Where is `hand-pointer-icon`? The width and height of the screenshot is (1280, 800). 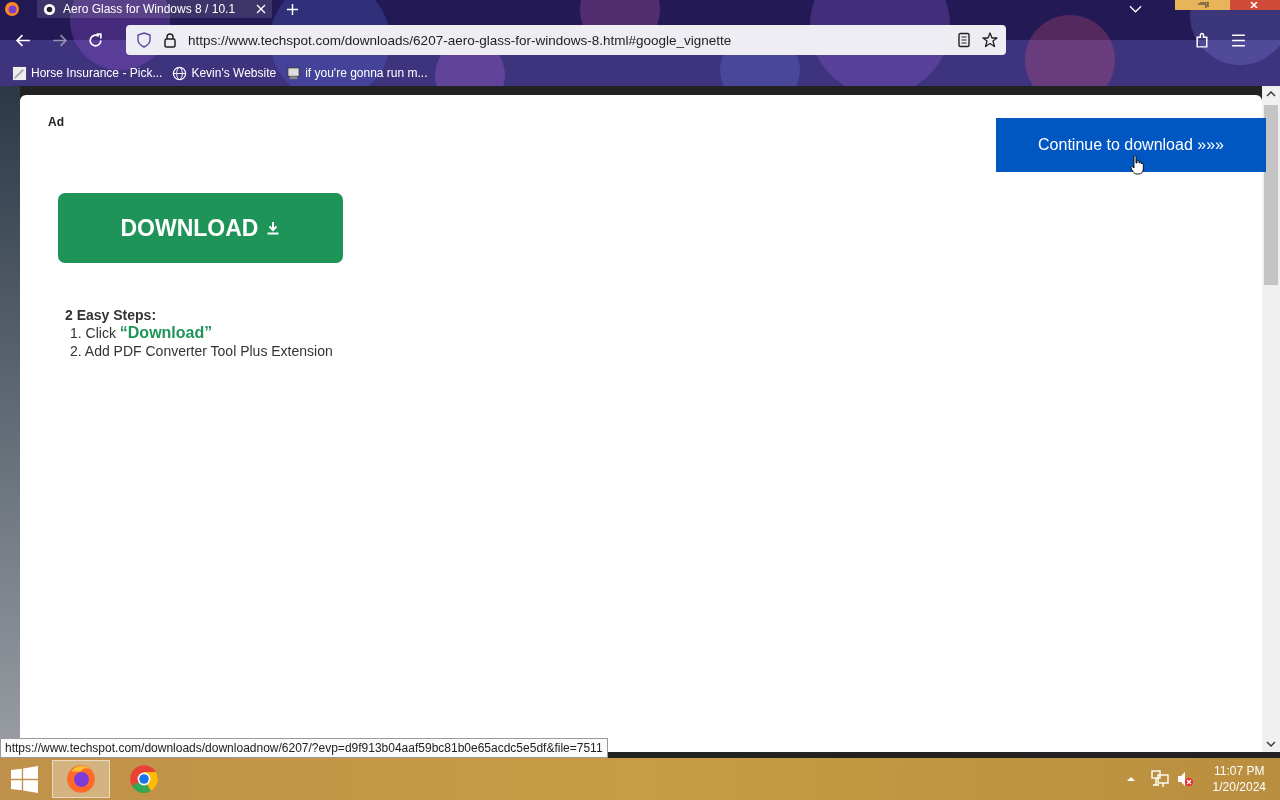 hand-pointer-icon is located at coordinates (1137, 165).